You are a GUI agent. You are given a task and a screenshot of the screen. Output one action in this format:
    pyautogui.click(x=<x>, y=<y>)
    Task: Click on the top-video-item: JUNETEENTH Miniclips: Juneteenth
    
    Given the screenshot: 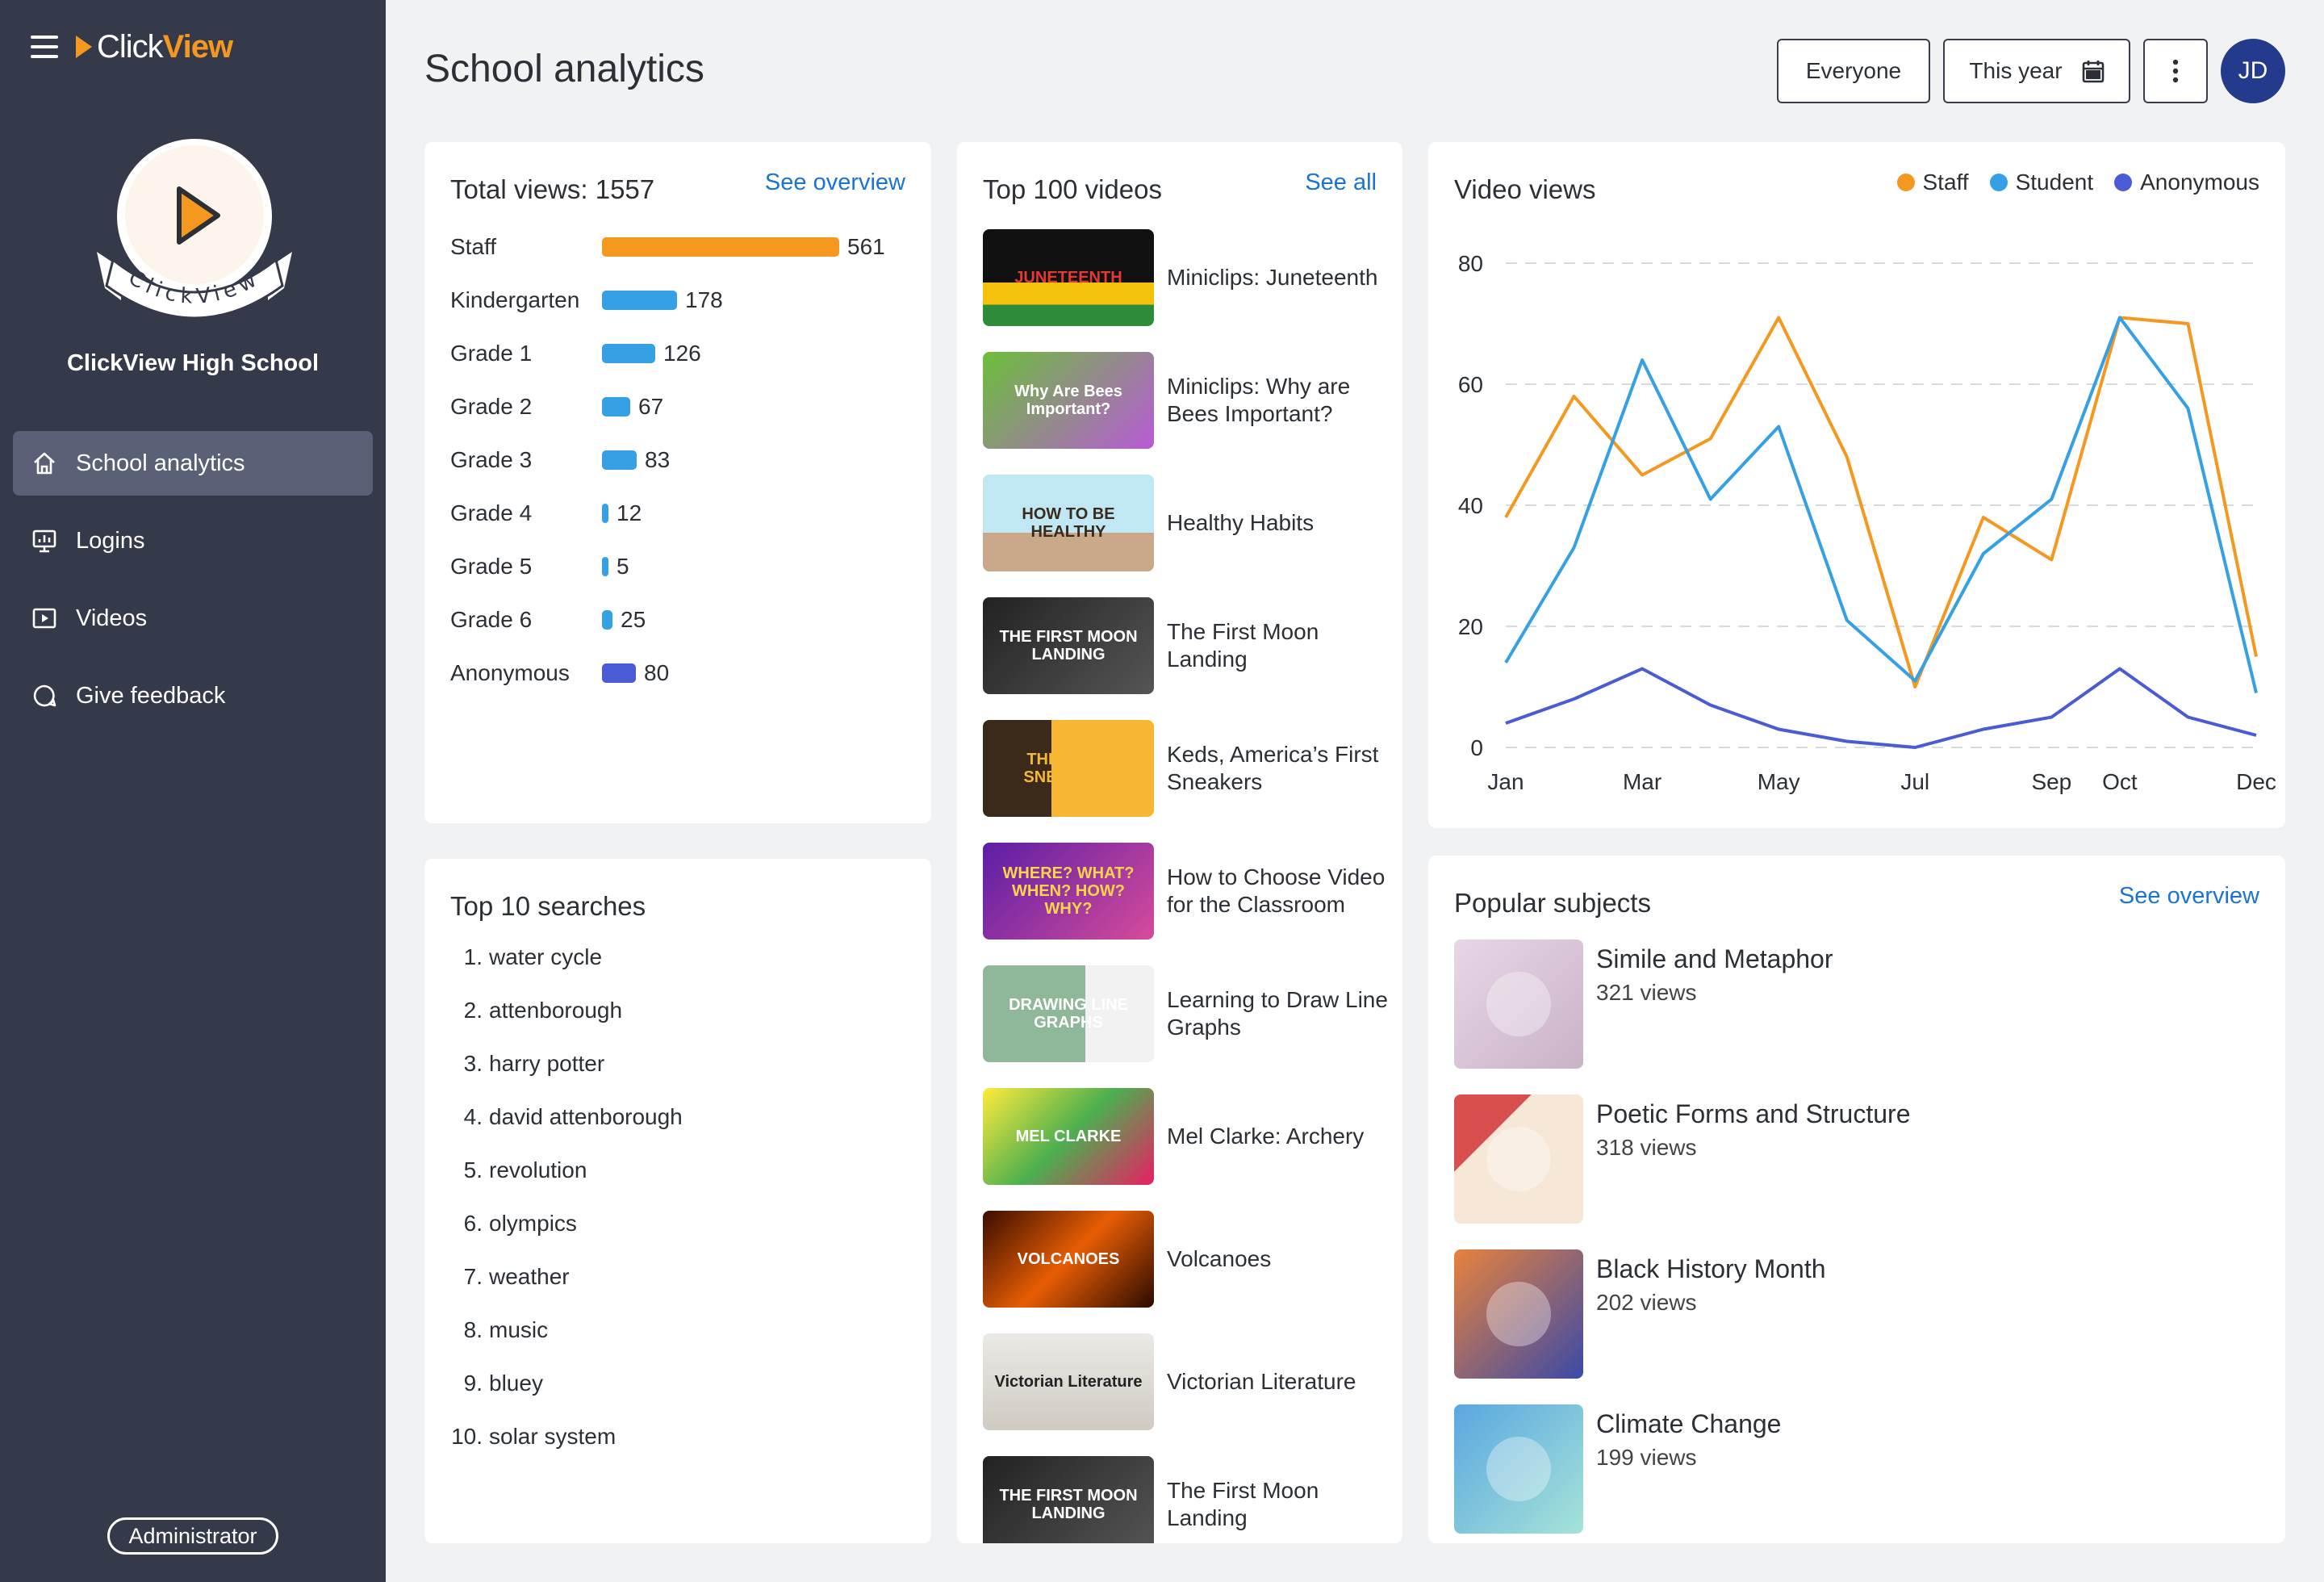 What is the action you would take?
    pyautogui.click(x=1185, y=277)
    